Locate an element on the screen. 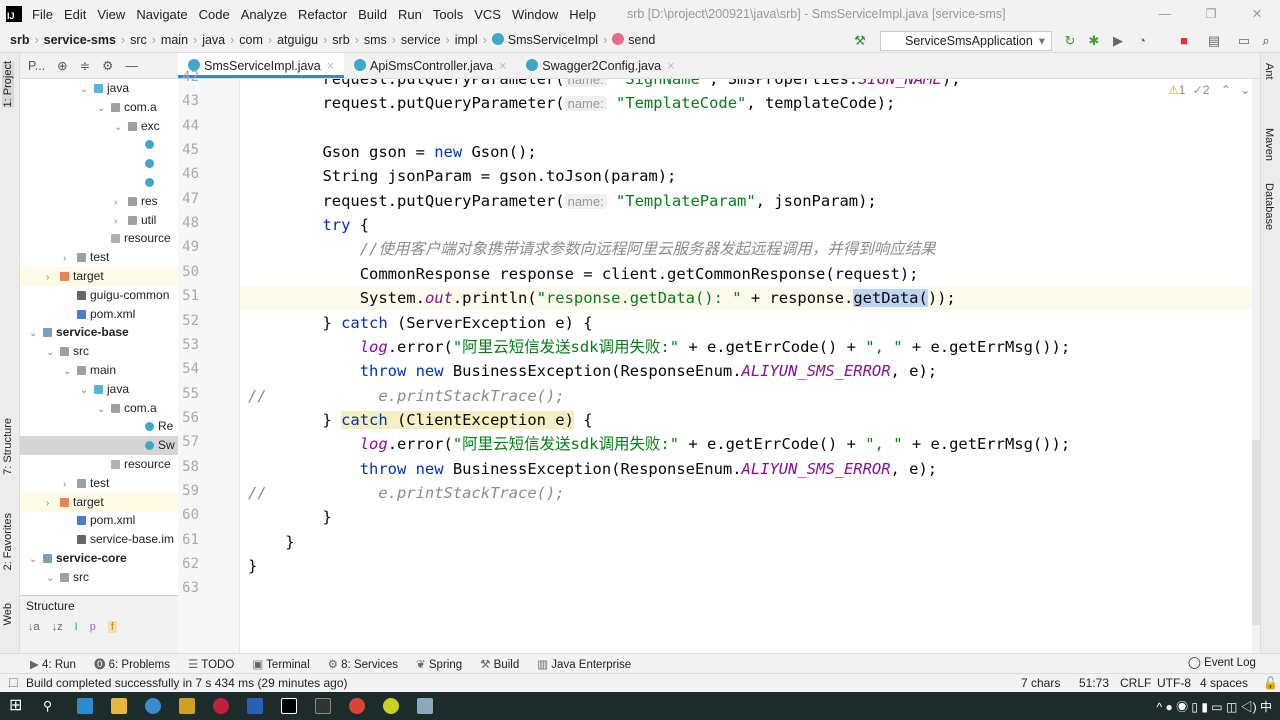 The height and width of the screenshot is (720, 1280). menu-window: Window is located at coordinates (535, 14).